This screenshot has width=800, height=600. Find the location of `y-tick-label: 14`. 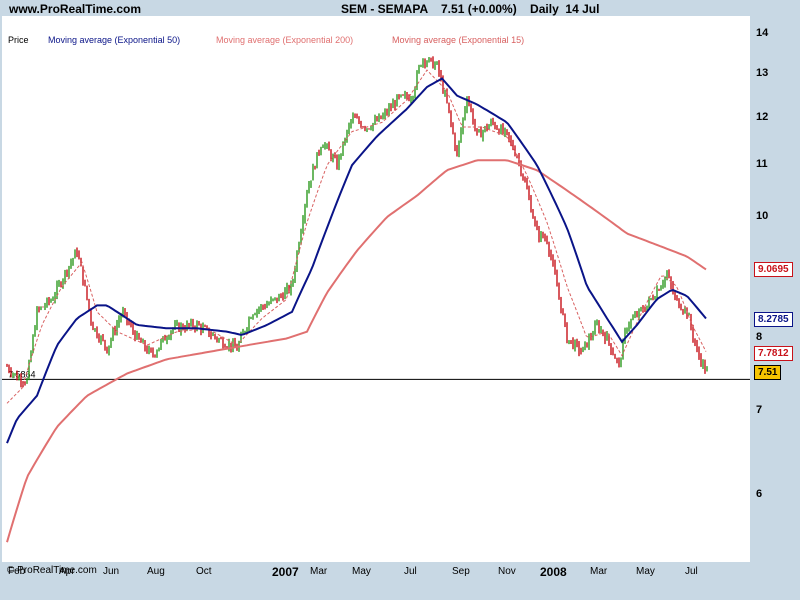

y-tick-label: 14 is located at coordinates (762, 33).